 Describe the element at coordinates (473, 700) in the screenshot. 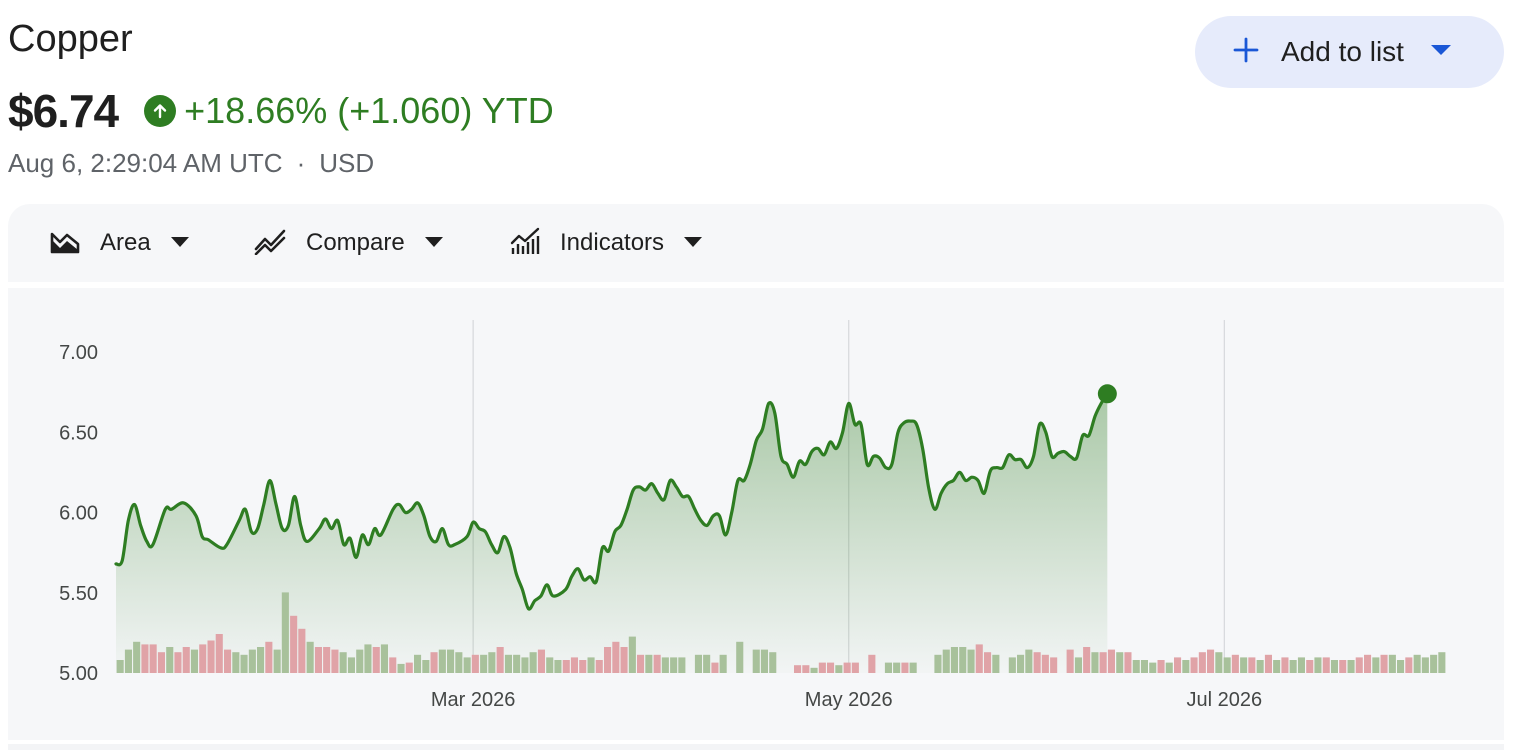

I see `x-tick-label: Mar 2026` at that location.